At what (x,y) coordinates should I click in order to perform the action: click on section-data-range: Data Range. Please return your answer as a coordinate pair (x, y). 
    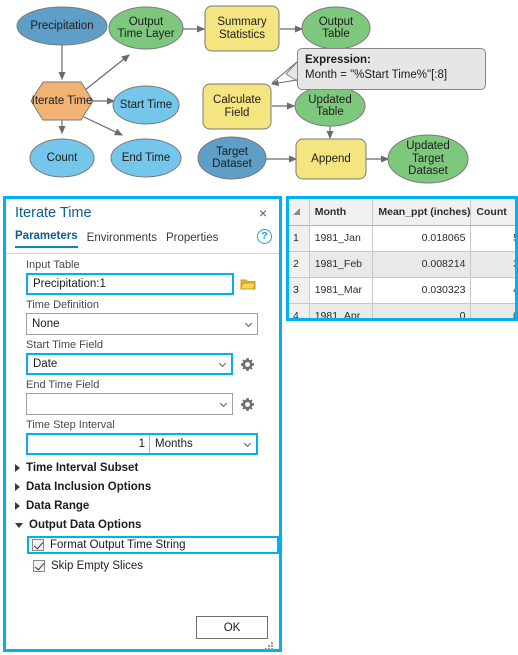
    Looking at the image, I should click on (147, 506).